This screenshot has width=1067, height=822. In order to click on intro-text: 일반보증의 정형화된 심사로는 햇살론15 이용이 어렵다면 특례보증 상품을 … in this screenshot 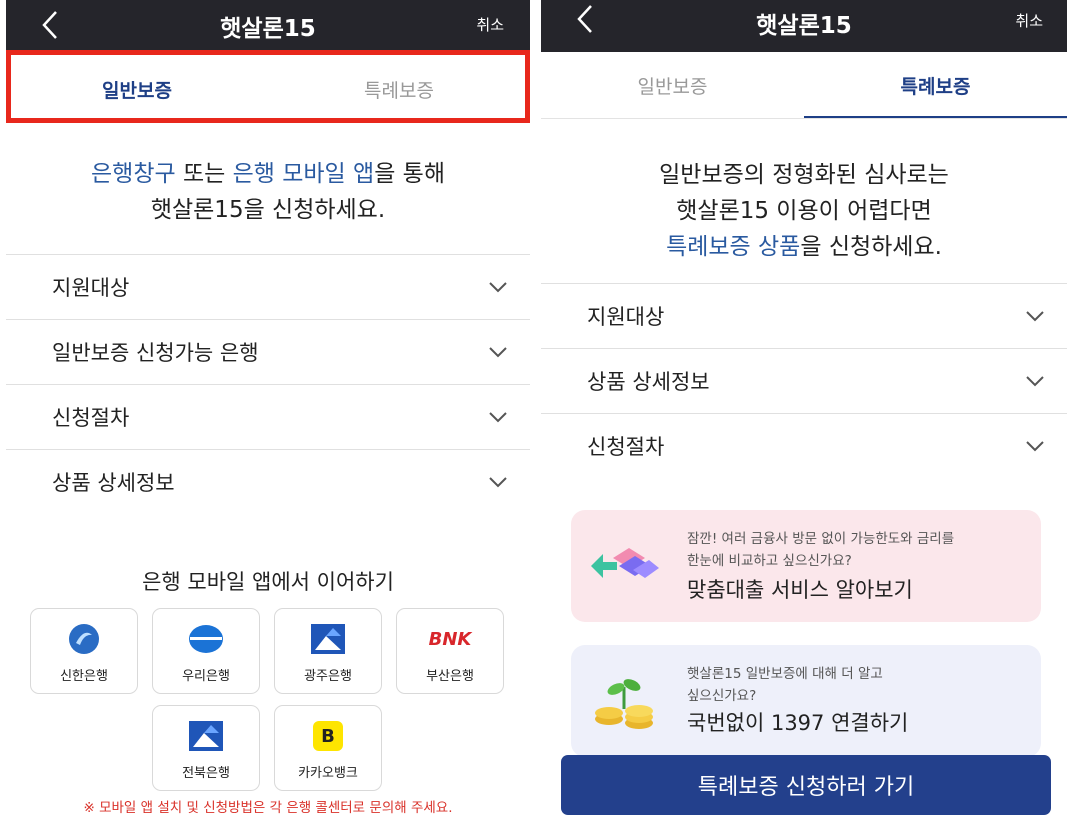, I will do `click(804, 200)`.